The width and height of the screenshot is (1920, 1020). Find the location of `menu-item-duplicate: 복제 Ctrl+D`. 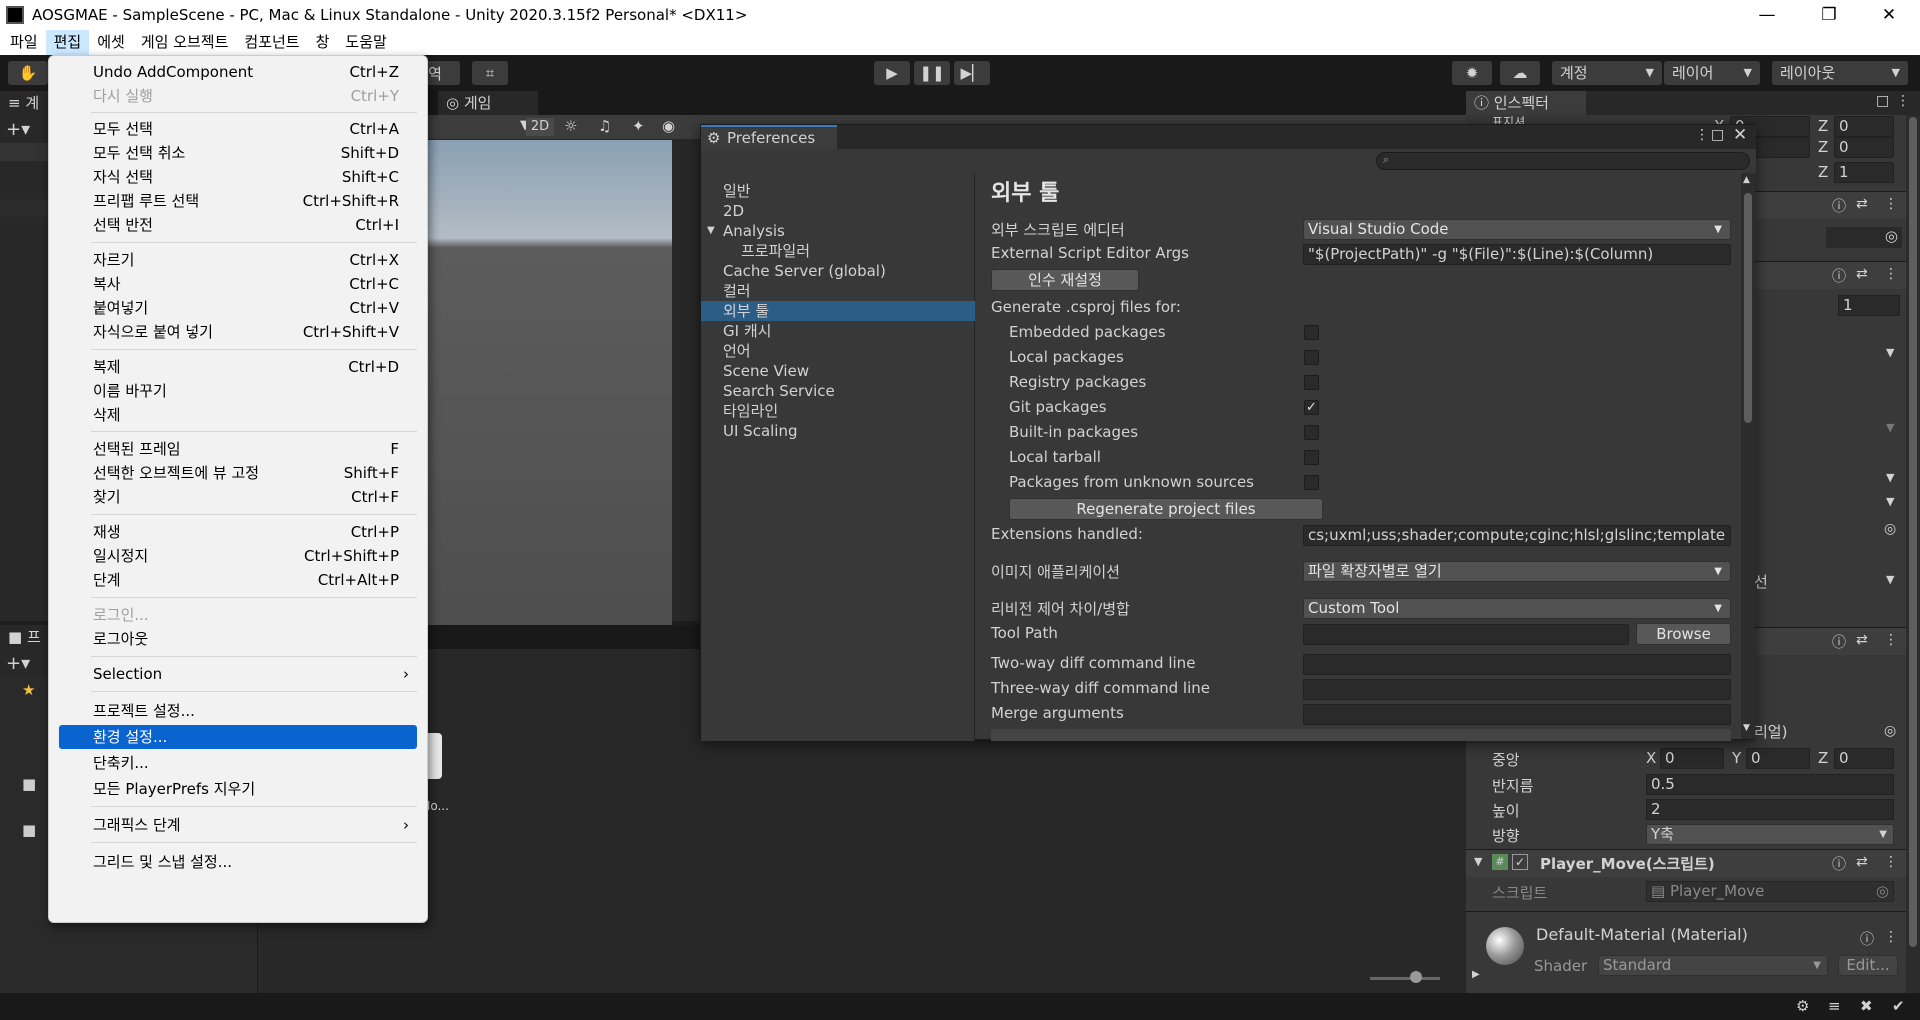

menu-item-duplicate: 복제 Ctrl+D is located at coordinates (238, 367).